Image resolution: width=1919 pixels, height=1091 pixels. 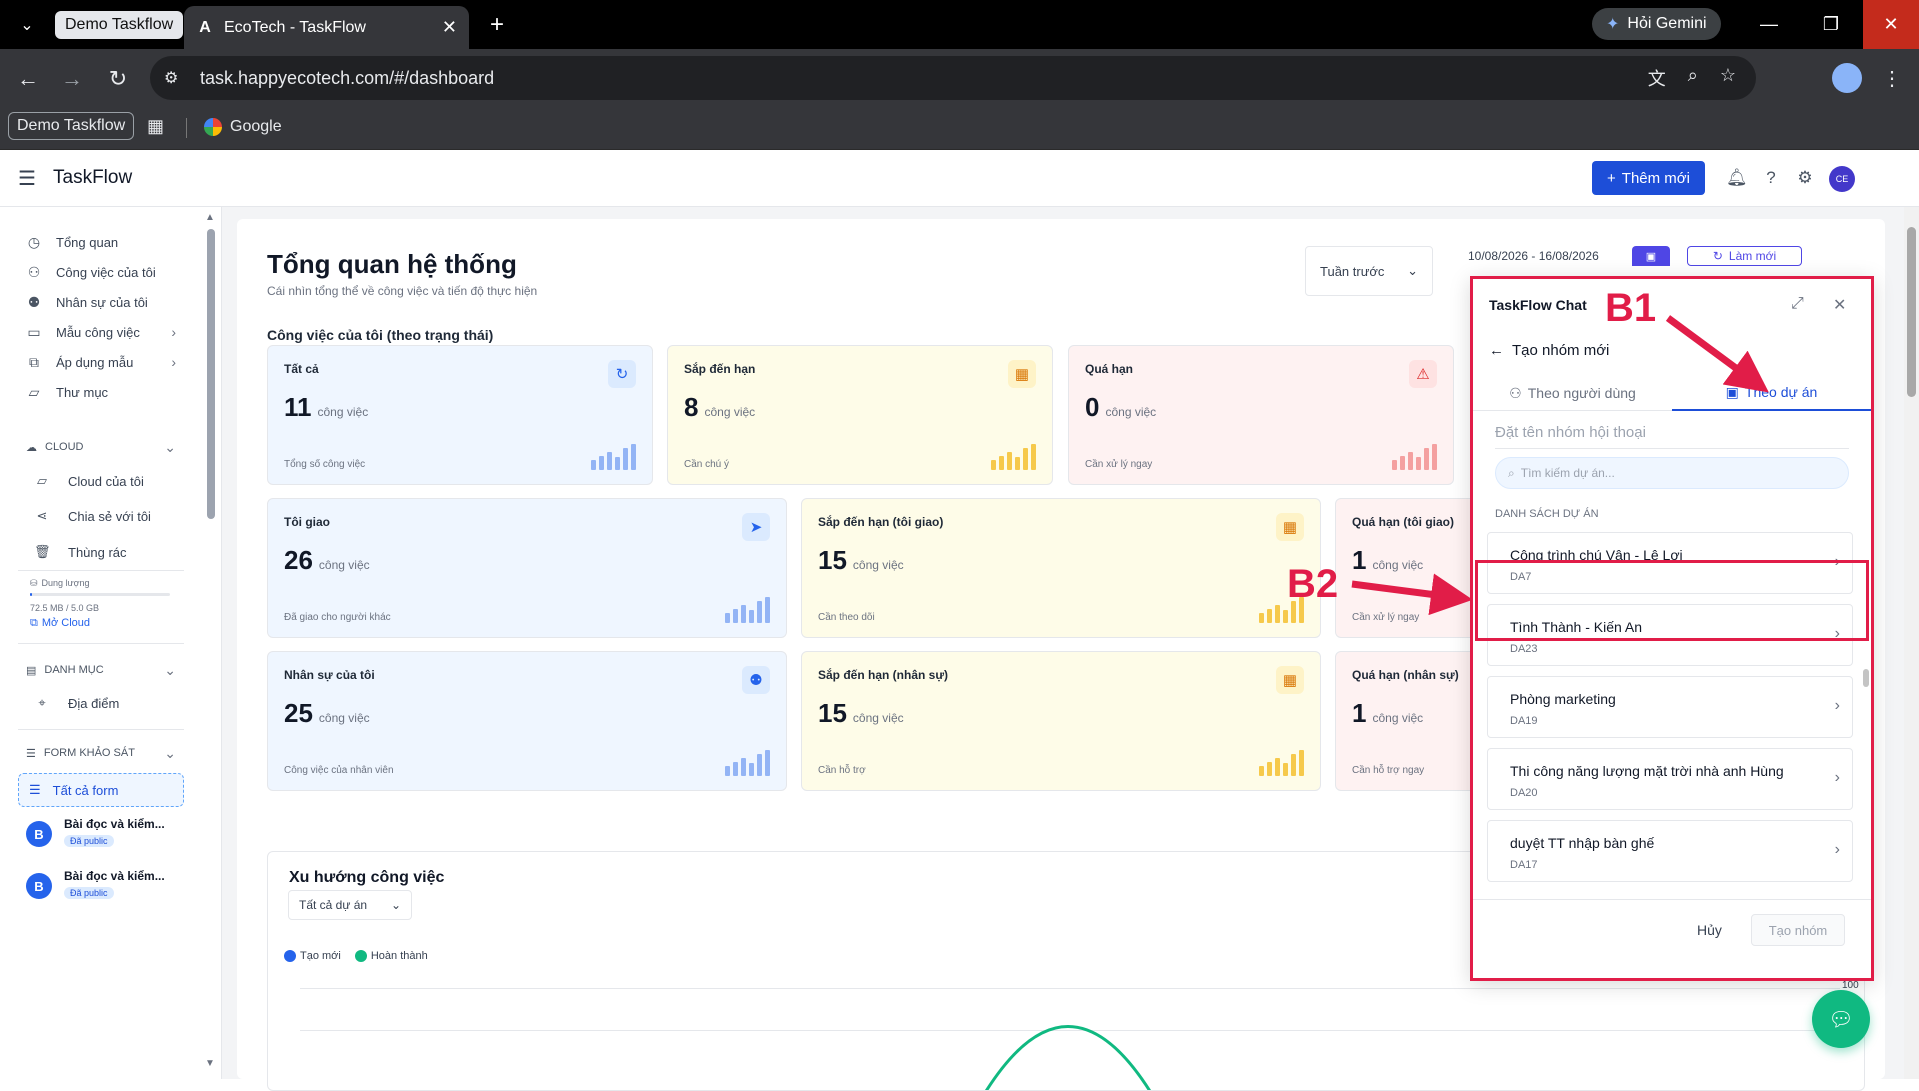 What do you see at coordinates (1710, 349) in the screenshot?
I see `arrow-b1` at bounding box center [1710, 349].